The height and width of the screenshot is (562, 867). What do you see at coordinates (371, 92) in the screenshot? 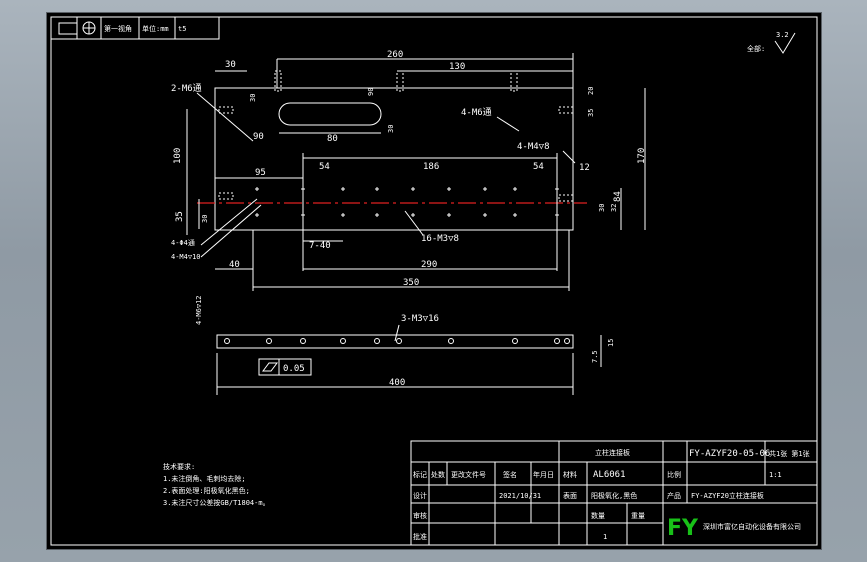
I see `dim-90-slot: 90` at bounding box center [371, 92].